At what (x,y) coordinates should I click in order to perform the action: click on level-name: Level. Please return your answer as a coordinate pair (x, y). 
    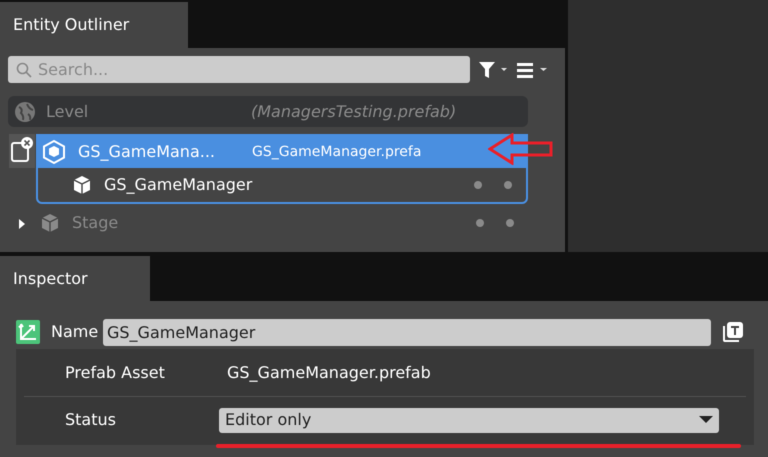
    Looking at the image, I should click on (68, 111).